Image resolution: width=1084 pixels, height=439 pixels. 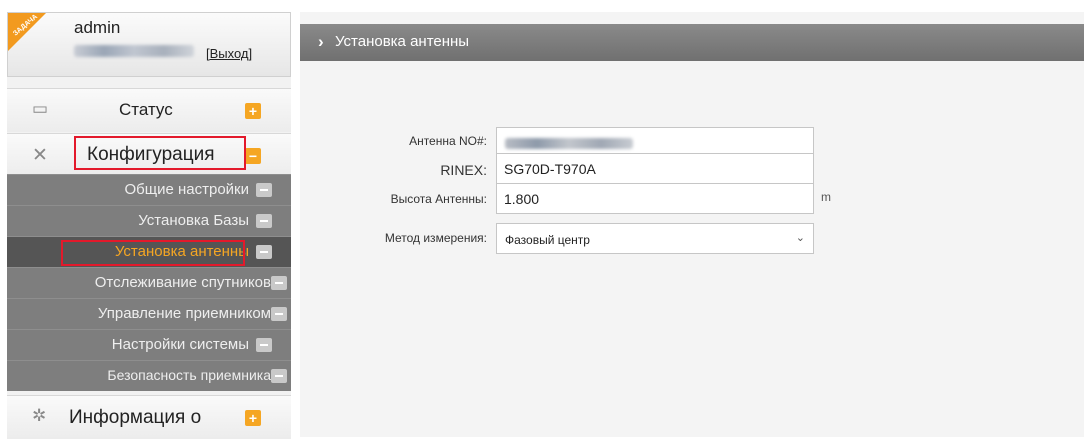 I want to click on submenu-base-setup: Установка Базы, so click(x=149, y=220).